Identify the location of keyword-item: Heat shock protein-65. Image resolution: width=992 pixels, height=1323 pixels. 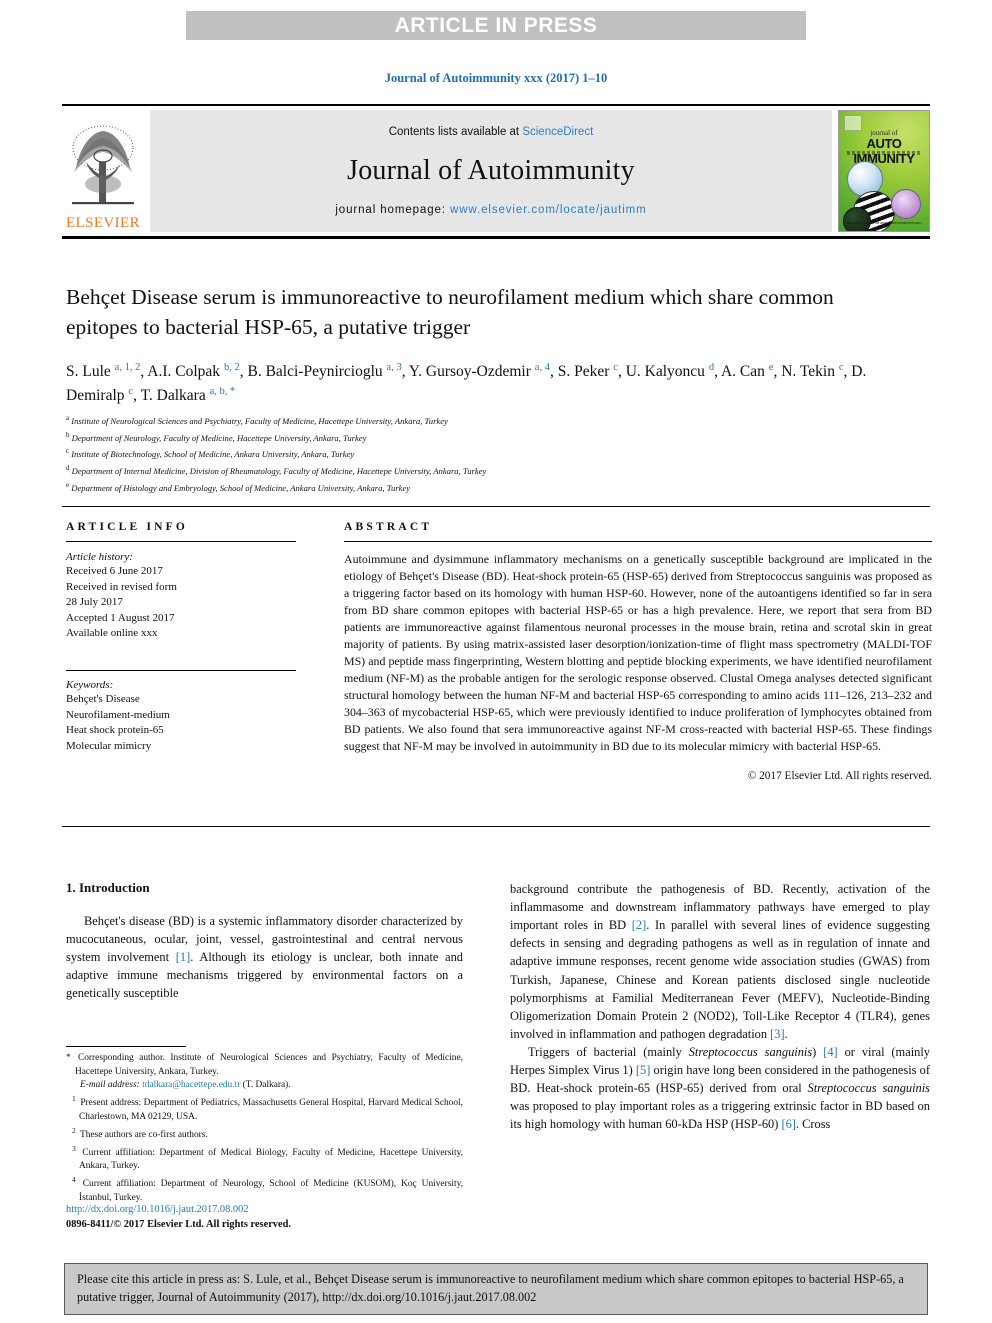
(115, 730).